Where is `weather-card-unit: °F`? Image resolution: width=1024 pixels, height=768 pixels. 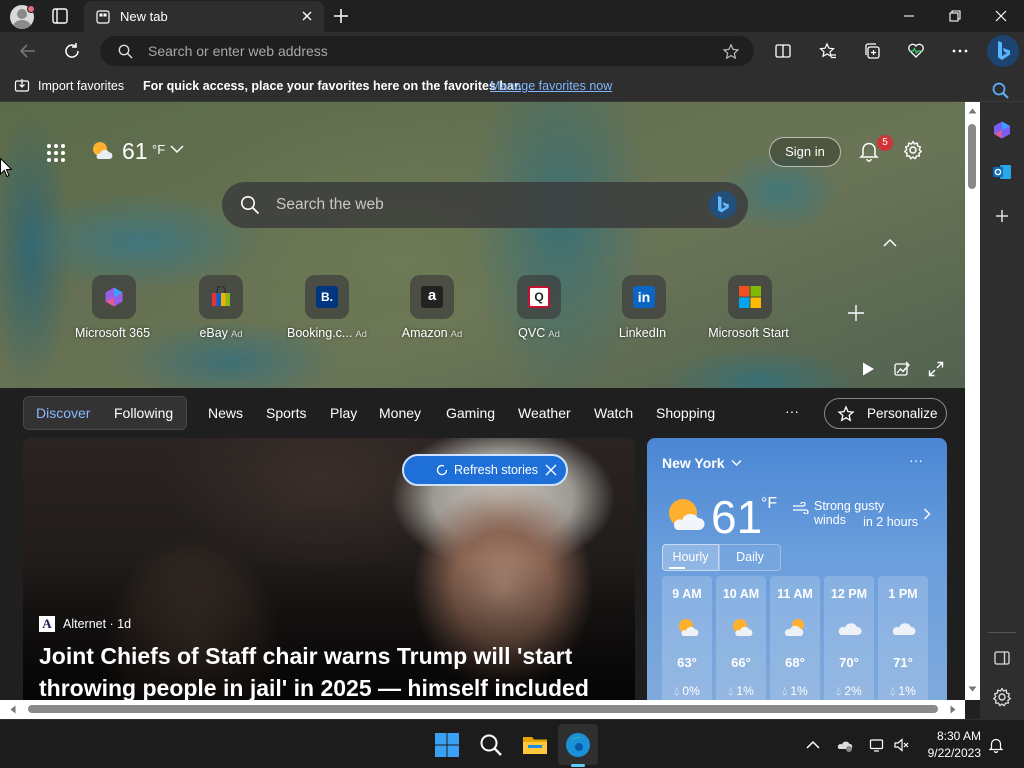 weather-card-unit: °F is located at coordinates (769, 503).